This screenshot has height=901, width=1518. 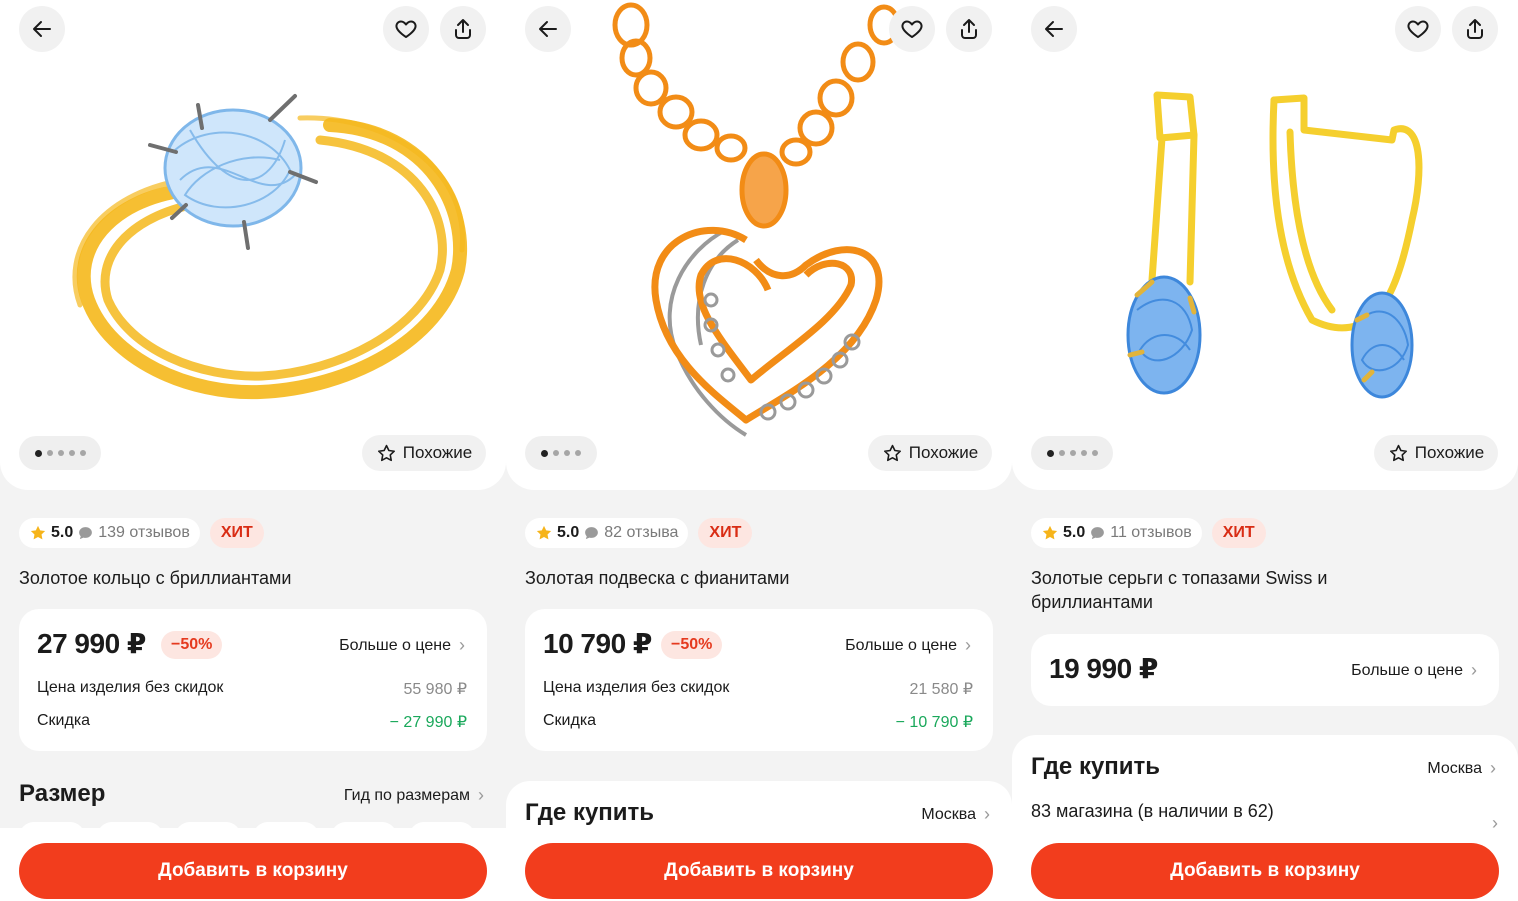 I want to click on ring-drawing, so click(x=270, y=247).